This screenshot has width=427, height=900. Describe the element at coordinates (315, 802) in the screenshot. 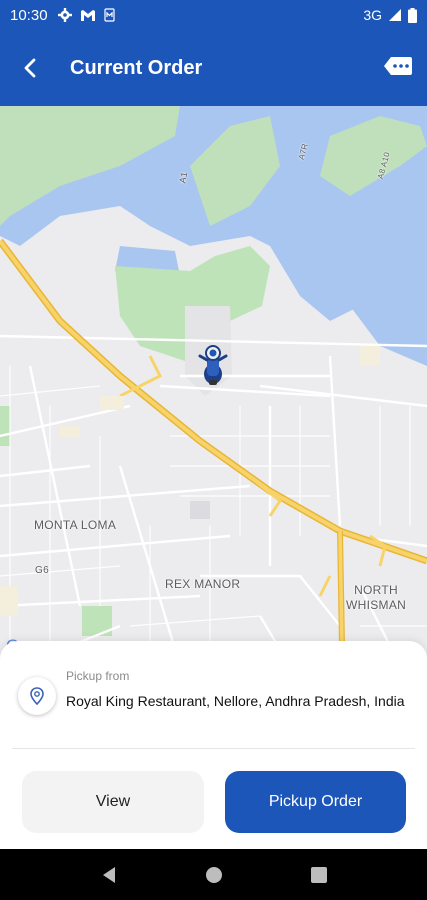

I see `pickup-order-button: Pickup Order` at that location.